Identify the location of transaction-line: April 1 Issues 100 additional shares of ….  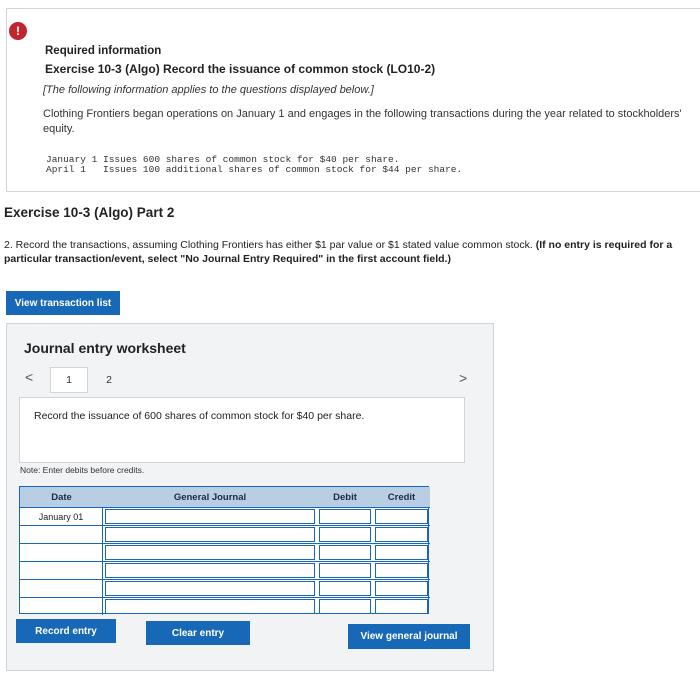
(254, 169).